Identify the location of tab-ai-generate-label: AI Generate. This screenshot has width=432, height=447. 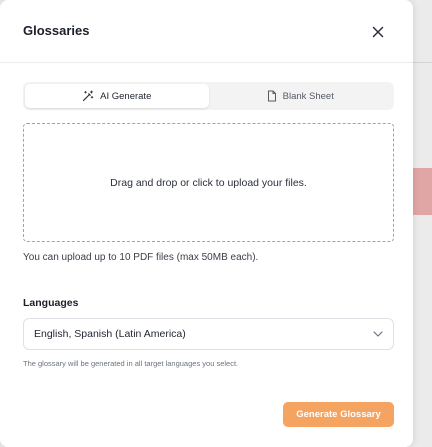
(126, 96).